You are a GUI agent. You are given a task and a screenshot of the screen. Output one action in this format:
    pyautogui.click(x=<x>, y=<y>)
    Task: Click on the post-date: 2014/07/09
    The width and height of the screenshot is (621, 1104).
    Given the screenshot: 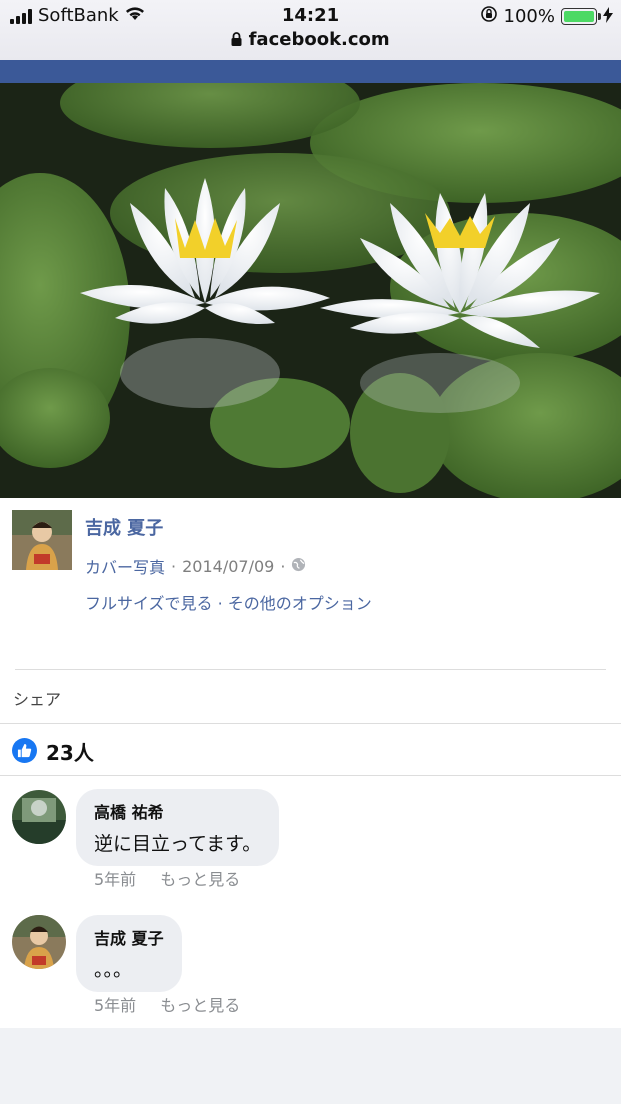 What is the action you would take?
    pyautogui.click(x=228, y=566)
    